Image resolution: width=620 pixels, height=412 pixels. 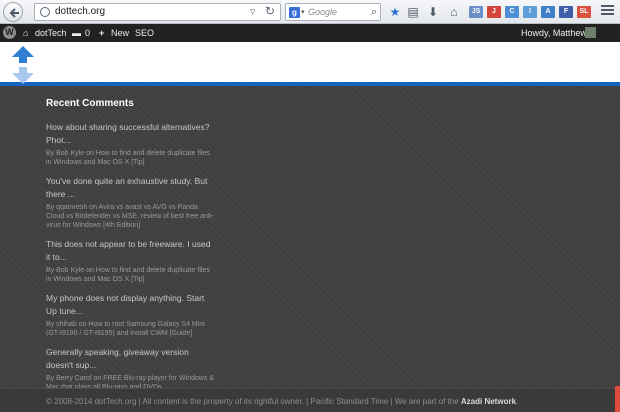 I want to click on search-bar: g ▾ Google ⌕, so click(x=333, y=12).